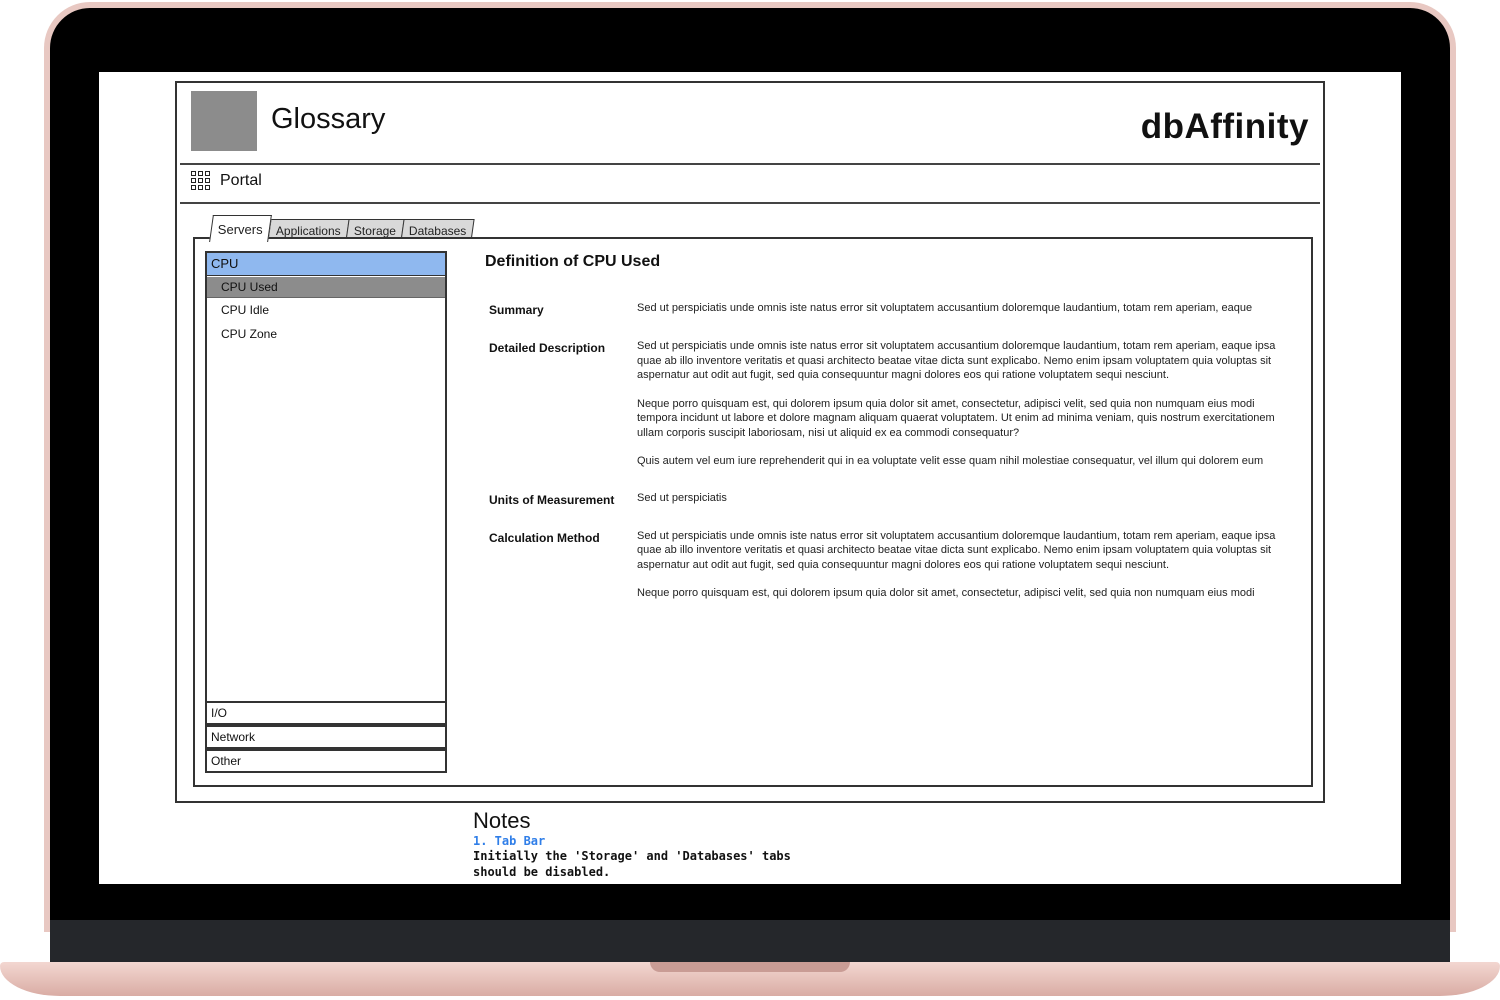 The width and height of the screenshot is (1500, 1000). Describe the element at coordinates (552, 499) in the screenshot. I see `units-label: Units of Measurement` at that location.